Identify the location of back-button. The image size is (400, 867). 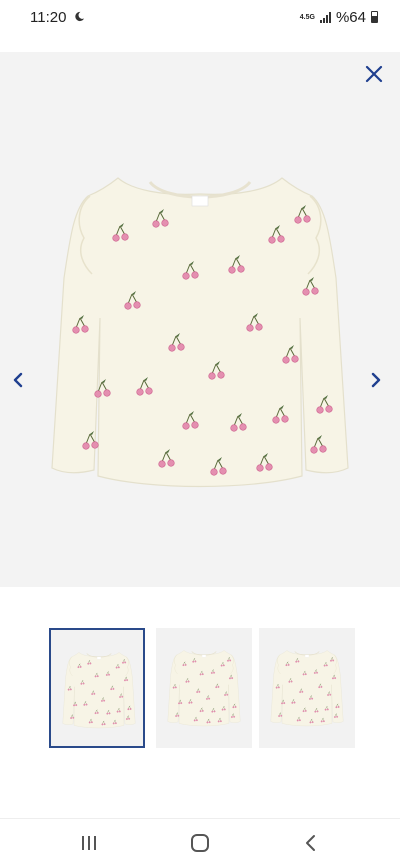
(311, 843).